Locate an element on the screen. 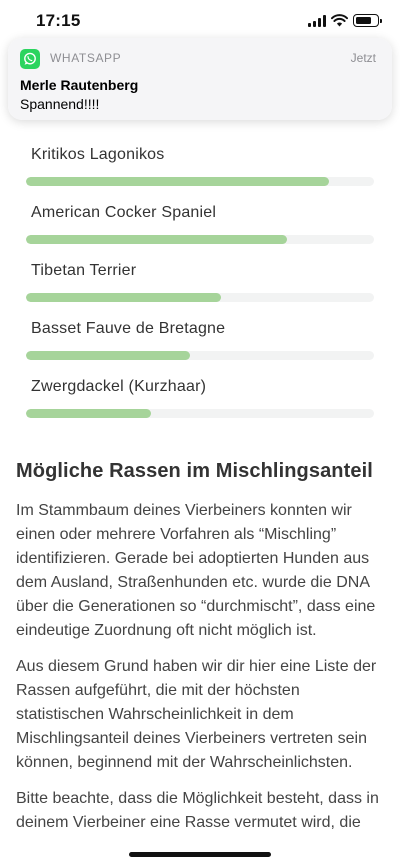 Image resolution: width=400 pixels, height=866 pixels. status-time: 17:15 is located at coordinates (58, 20).